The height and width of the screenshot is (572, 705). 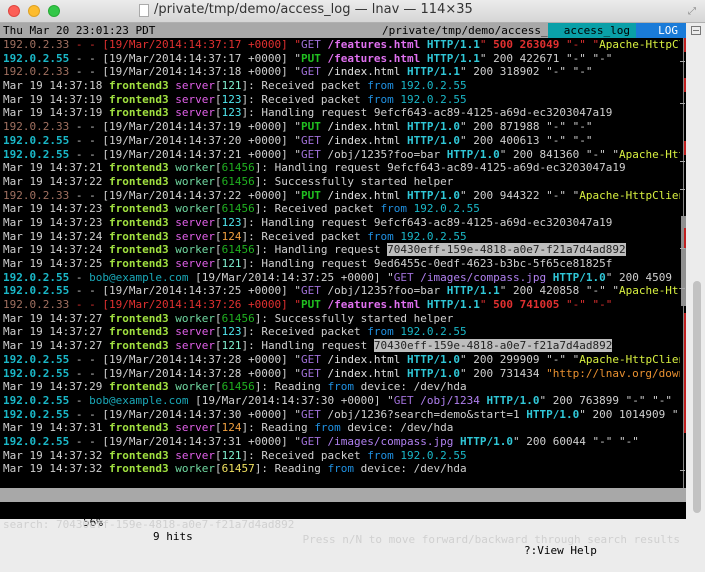 I want to click on log-token: ]: Handling request, so click(x=307, y=346).